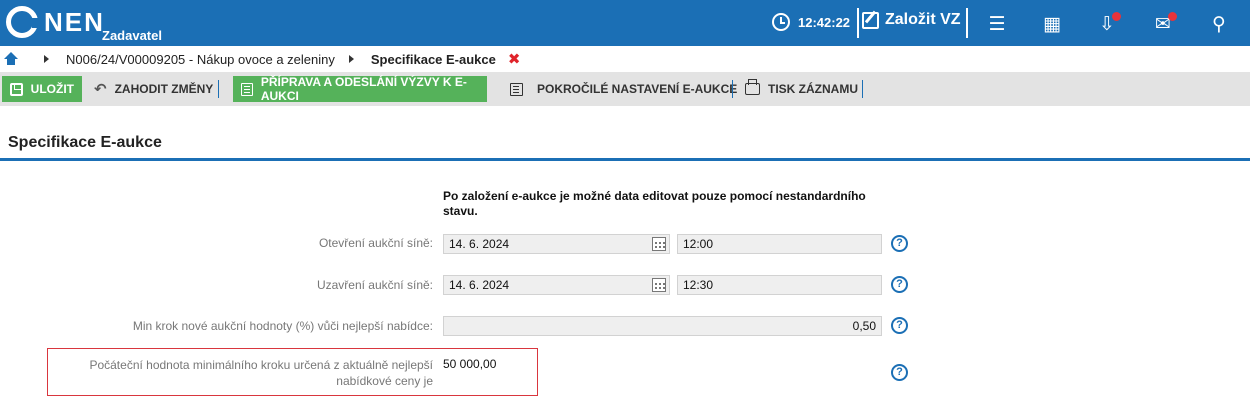 The height and width of the screenshot is (403, 1250). I want to click on section-divider, so click(625, 159).